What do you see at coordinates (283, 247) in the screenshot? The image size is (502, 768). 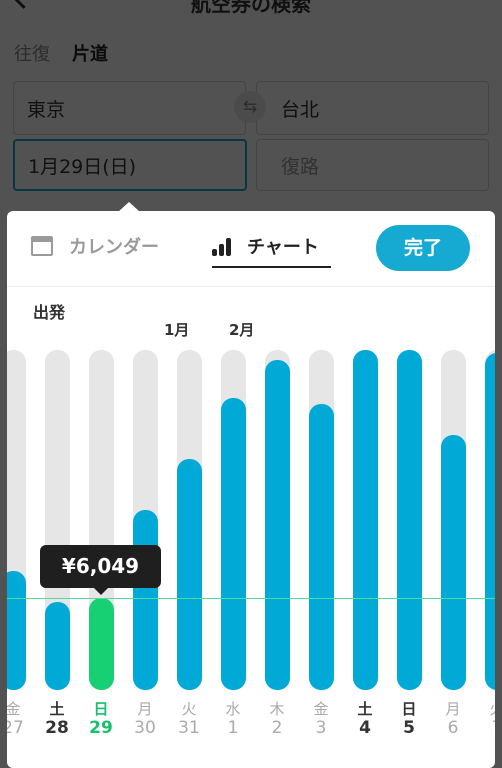 I see `toggle-chart-label: チャート` at bounding box center [283, 247].